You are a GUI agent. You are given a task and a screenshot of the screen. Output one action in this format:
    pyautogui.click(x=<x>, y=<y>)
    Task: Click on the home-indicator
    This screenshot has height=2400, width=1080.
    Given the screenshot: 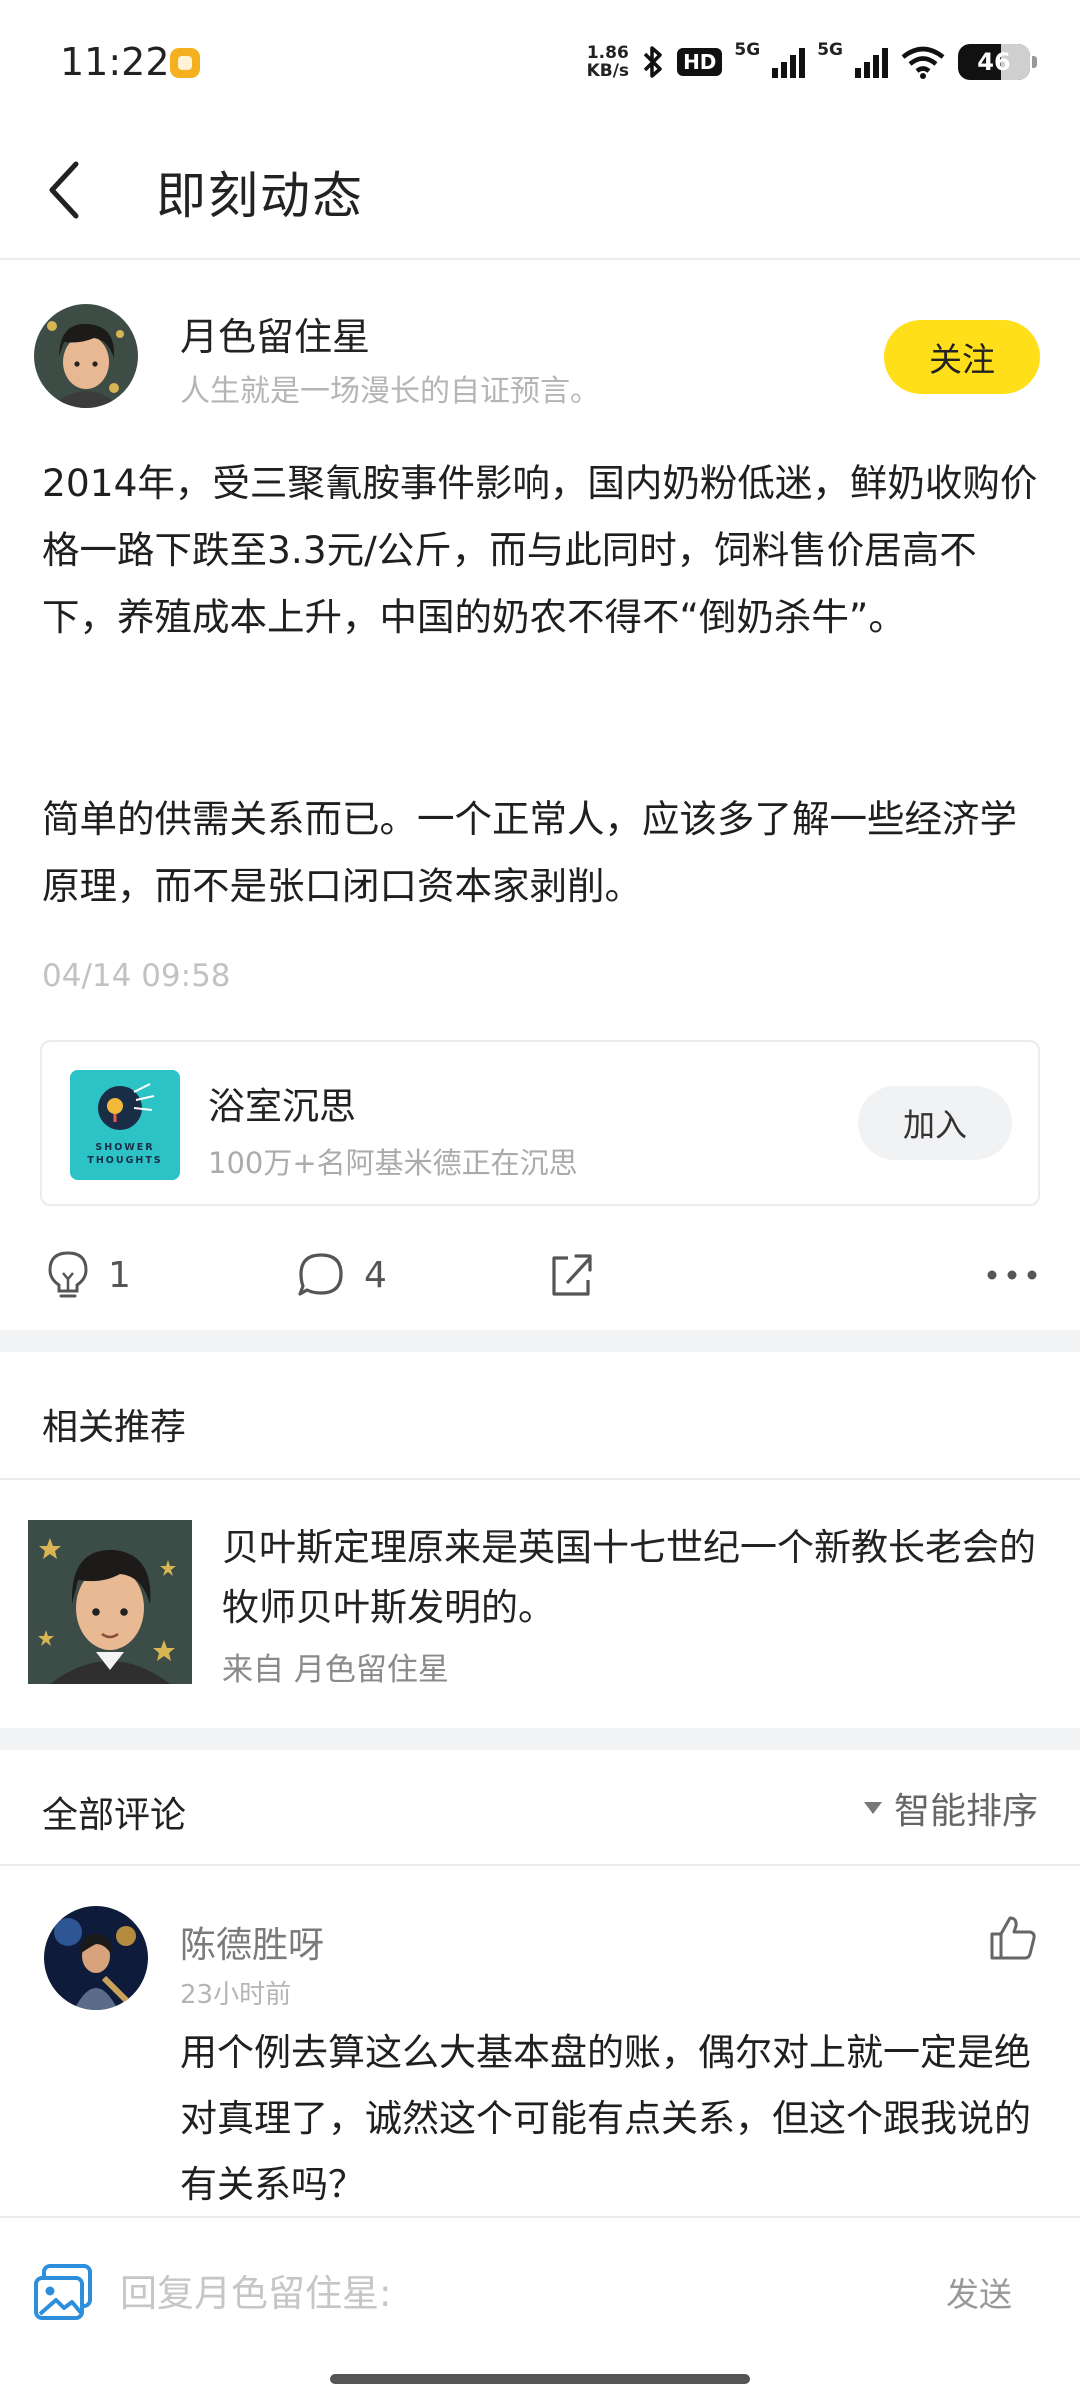 What is the action you would take?
    pyautogui.click(x=540, y=2379)
    